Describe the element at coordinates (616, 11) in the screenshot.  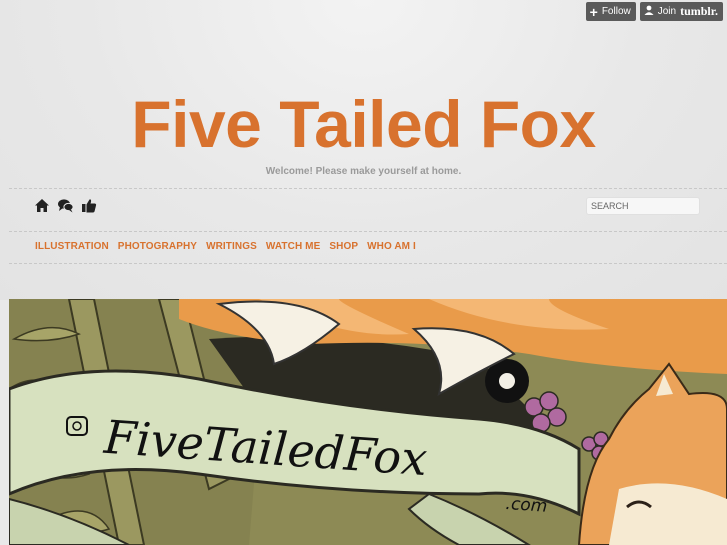
I see `follow-label: Follow` at that location.